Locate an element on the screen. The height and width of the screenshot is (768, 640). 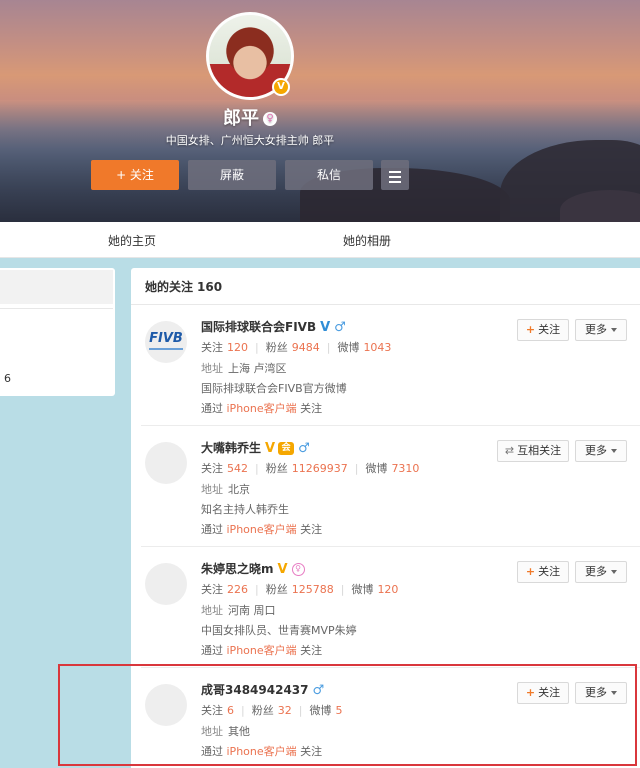
fans-count: 9484 is located at coordinates (306, 347).